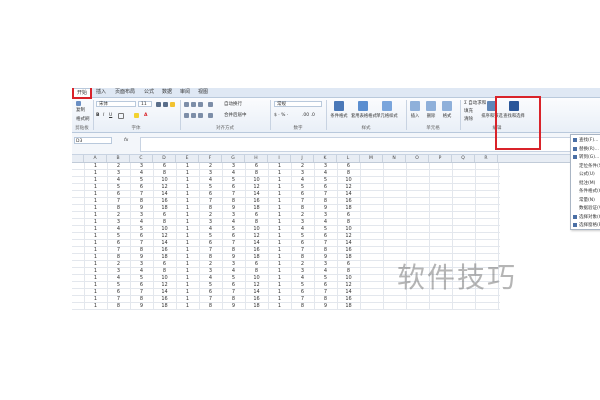 Image resolution: width=600 pixels, height=400 pixels. I want to click on copy-button: 复制, so click(80, 110).